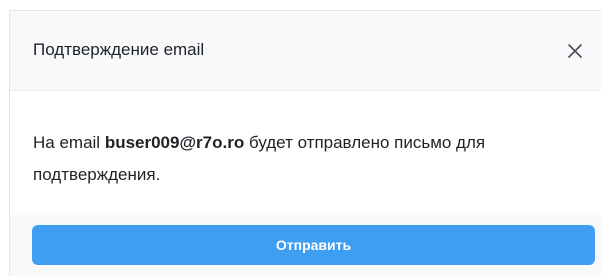  What do you see at coordinates (313, 245) in the screenshot?
I see `send-button: Отправить` at bounding box center [313, 245].